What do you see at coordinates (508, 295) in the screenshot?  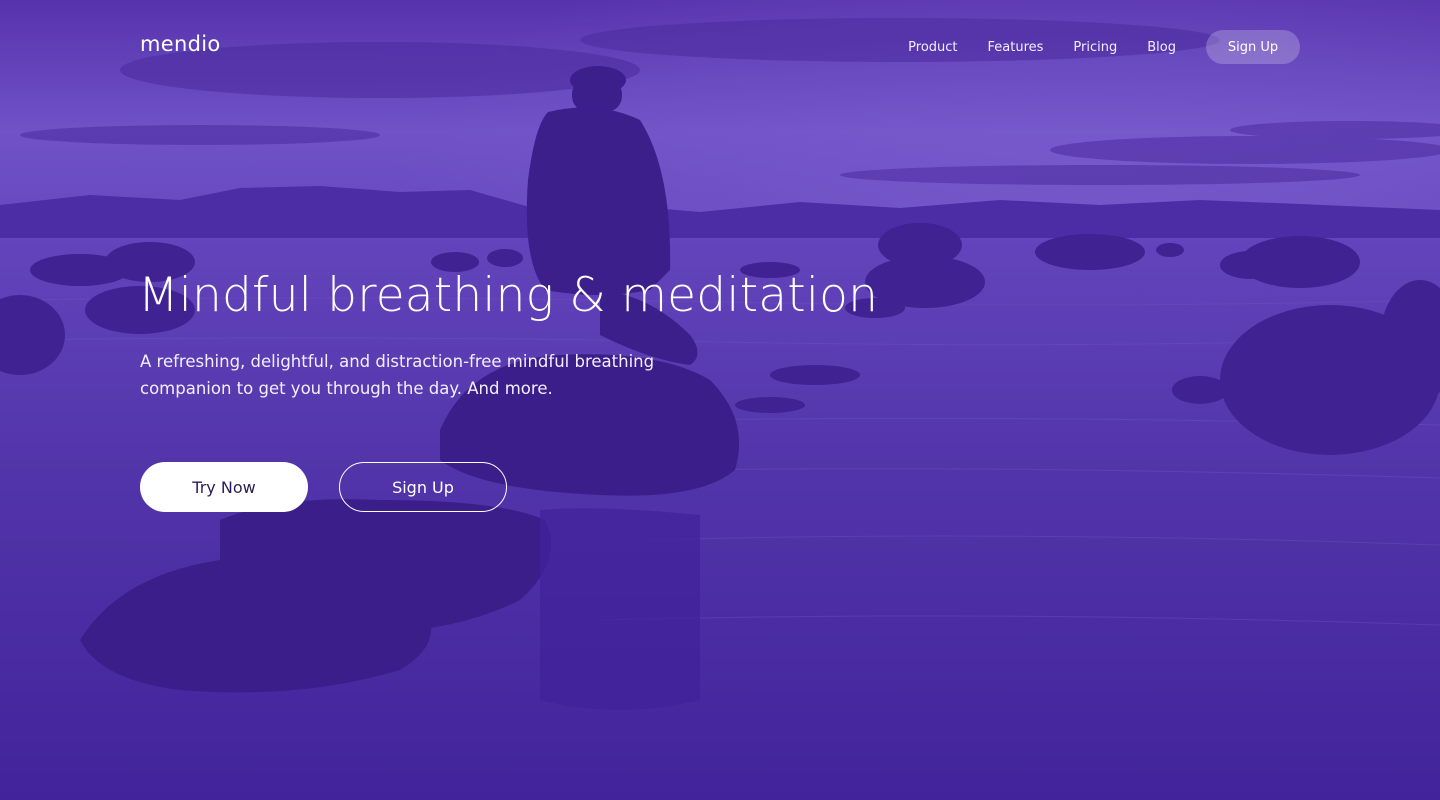 I see `hero-headline: Mindful breathing & meditation` at bounding box center [508, 295].